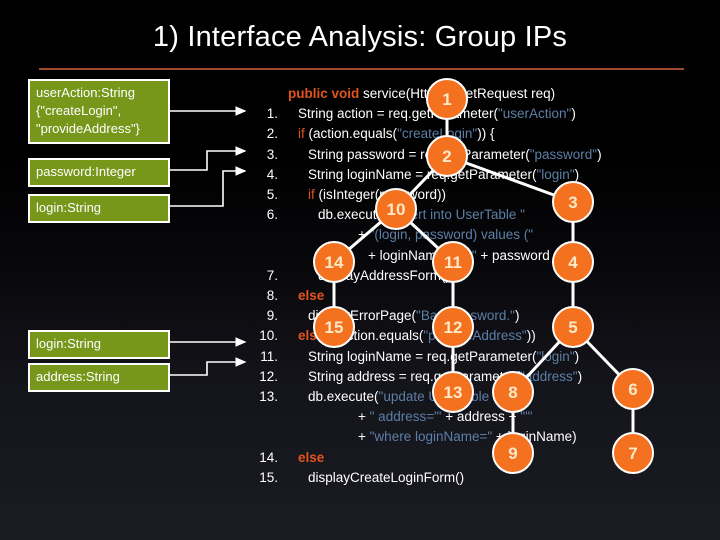 Image resolution: width=720 pixels, height=540 pixels. Describe the element at coordinates (447, 156) in the screenshot. I see `tree-node-2: 2` at that location.